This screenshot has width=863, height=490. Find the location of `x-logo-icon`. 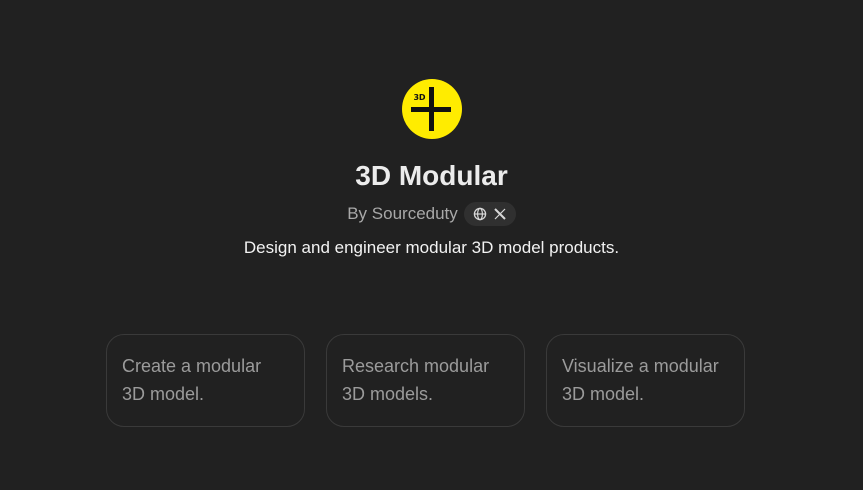

x-logo-icon is located at coordinates (500, 214).